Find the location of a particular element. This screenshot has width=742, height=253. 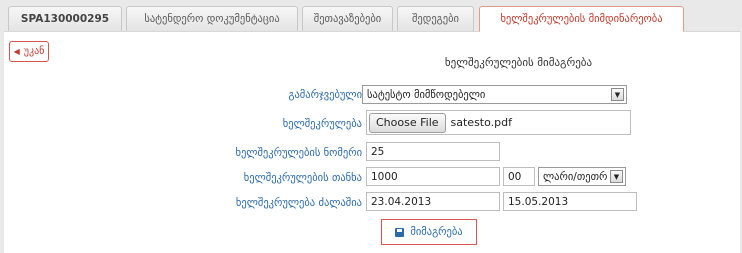

winner-label: გამარჯვებული is located at coordinates (325, 95).